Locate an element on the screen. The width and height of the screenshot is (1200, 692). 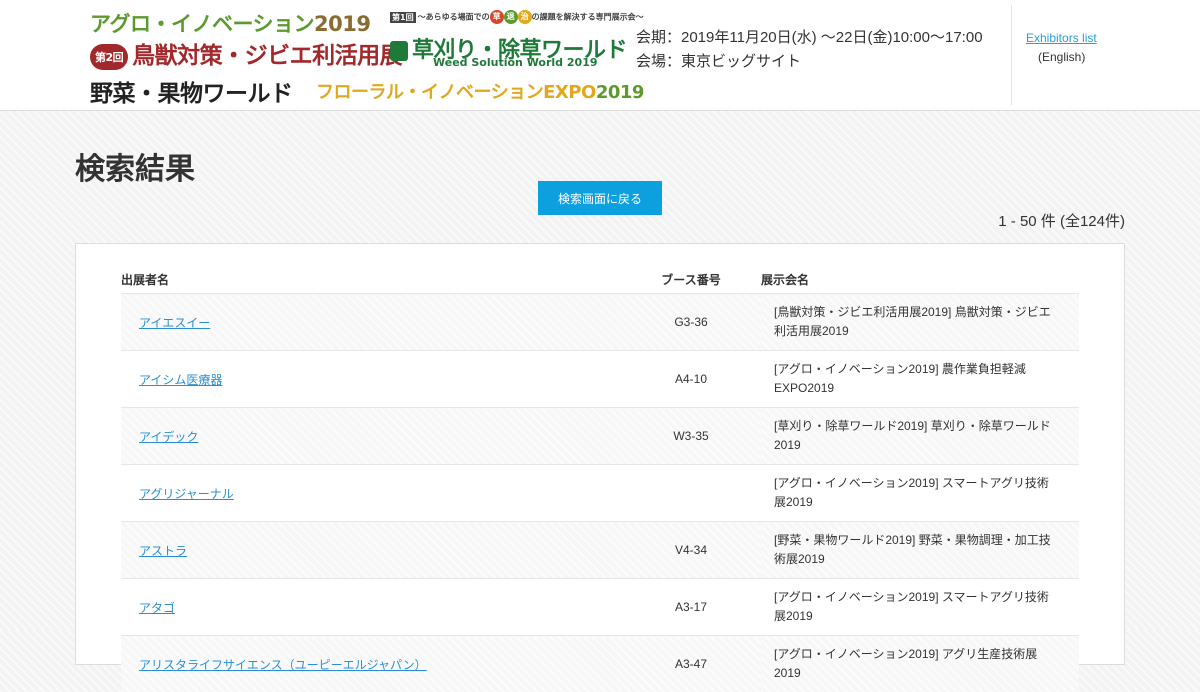
booth-cell: W3-35 is located at coordinates (691, 436).